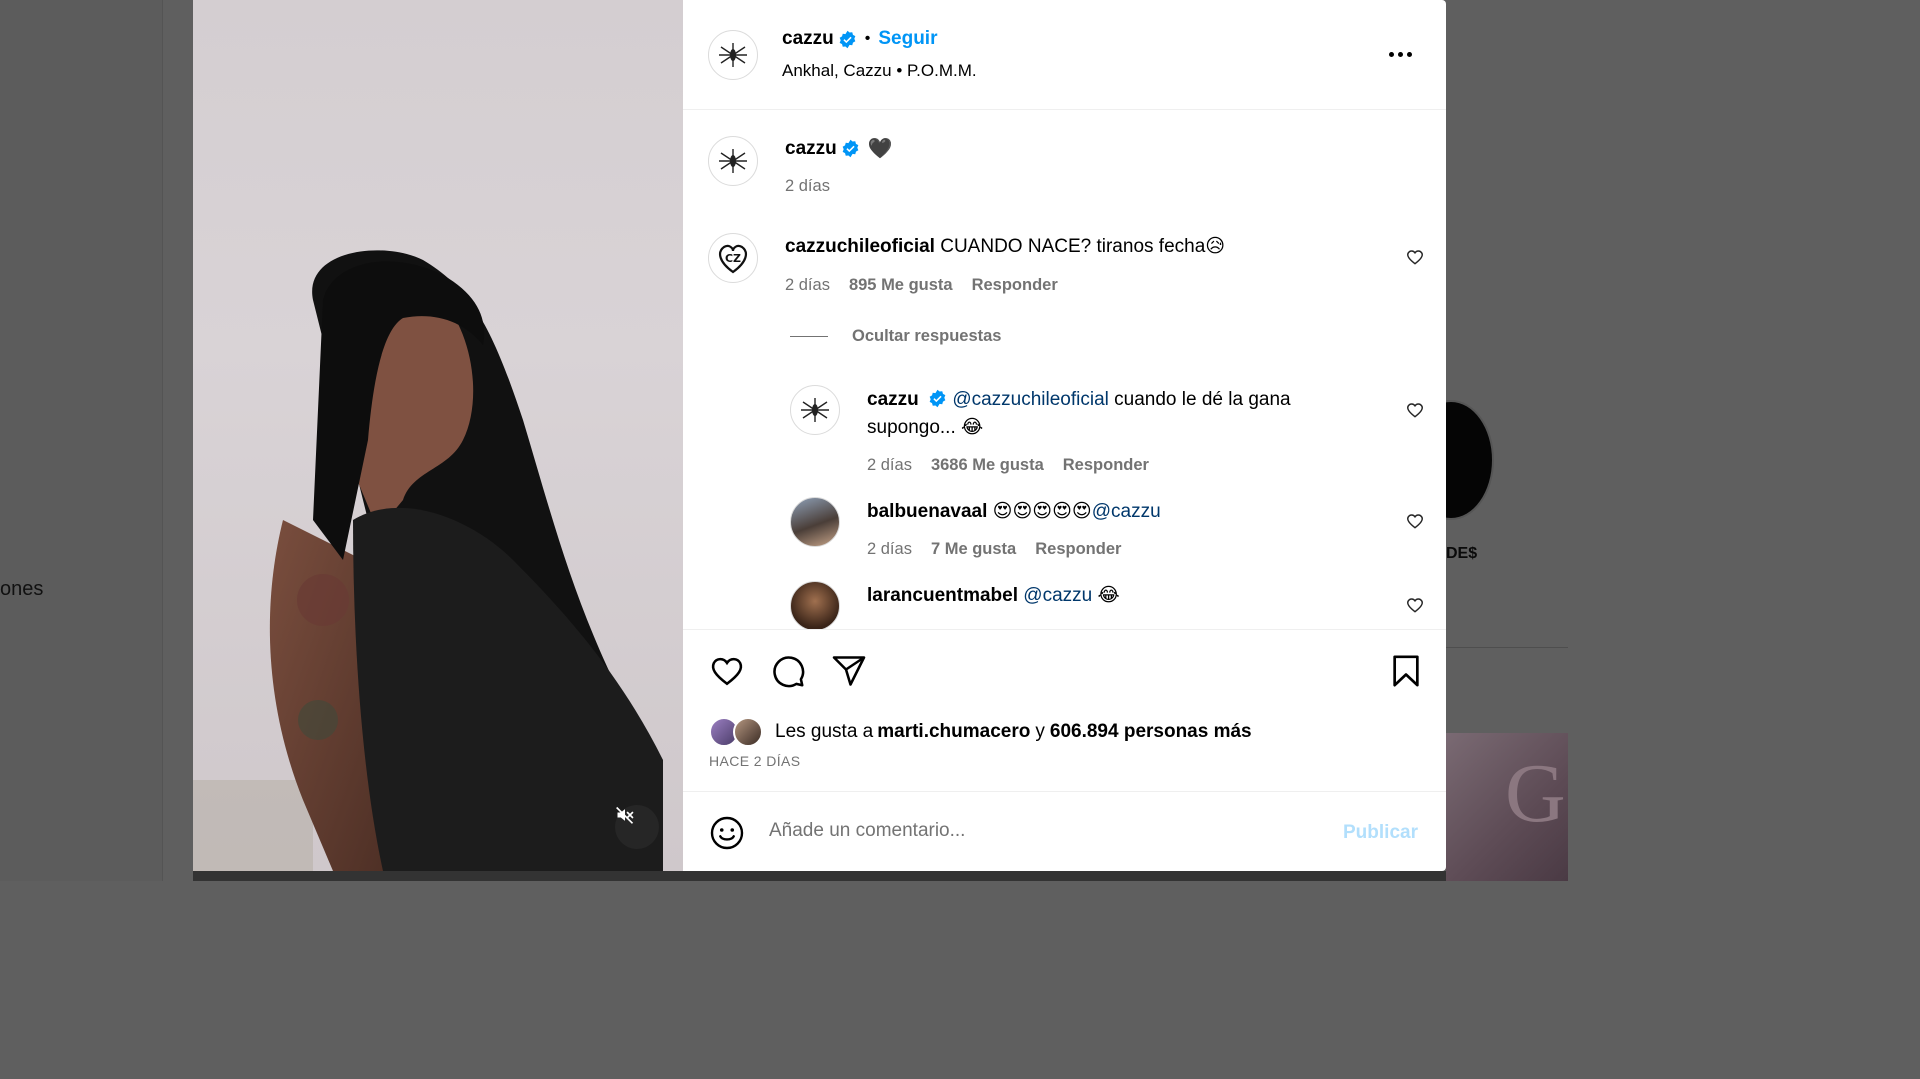 Image resolution: width=1920 pixels, height=1079 pixels. I want to click on likes-user: marti.chumacero, so click(953, 732).